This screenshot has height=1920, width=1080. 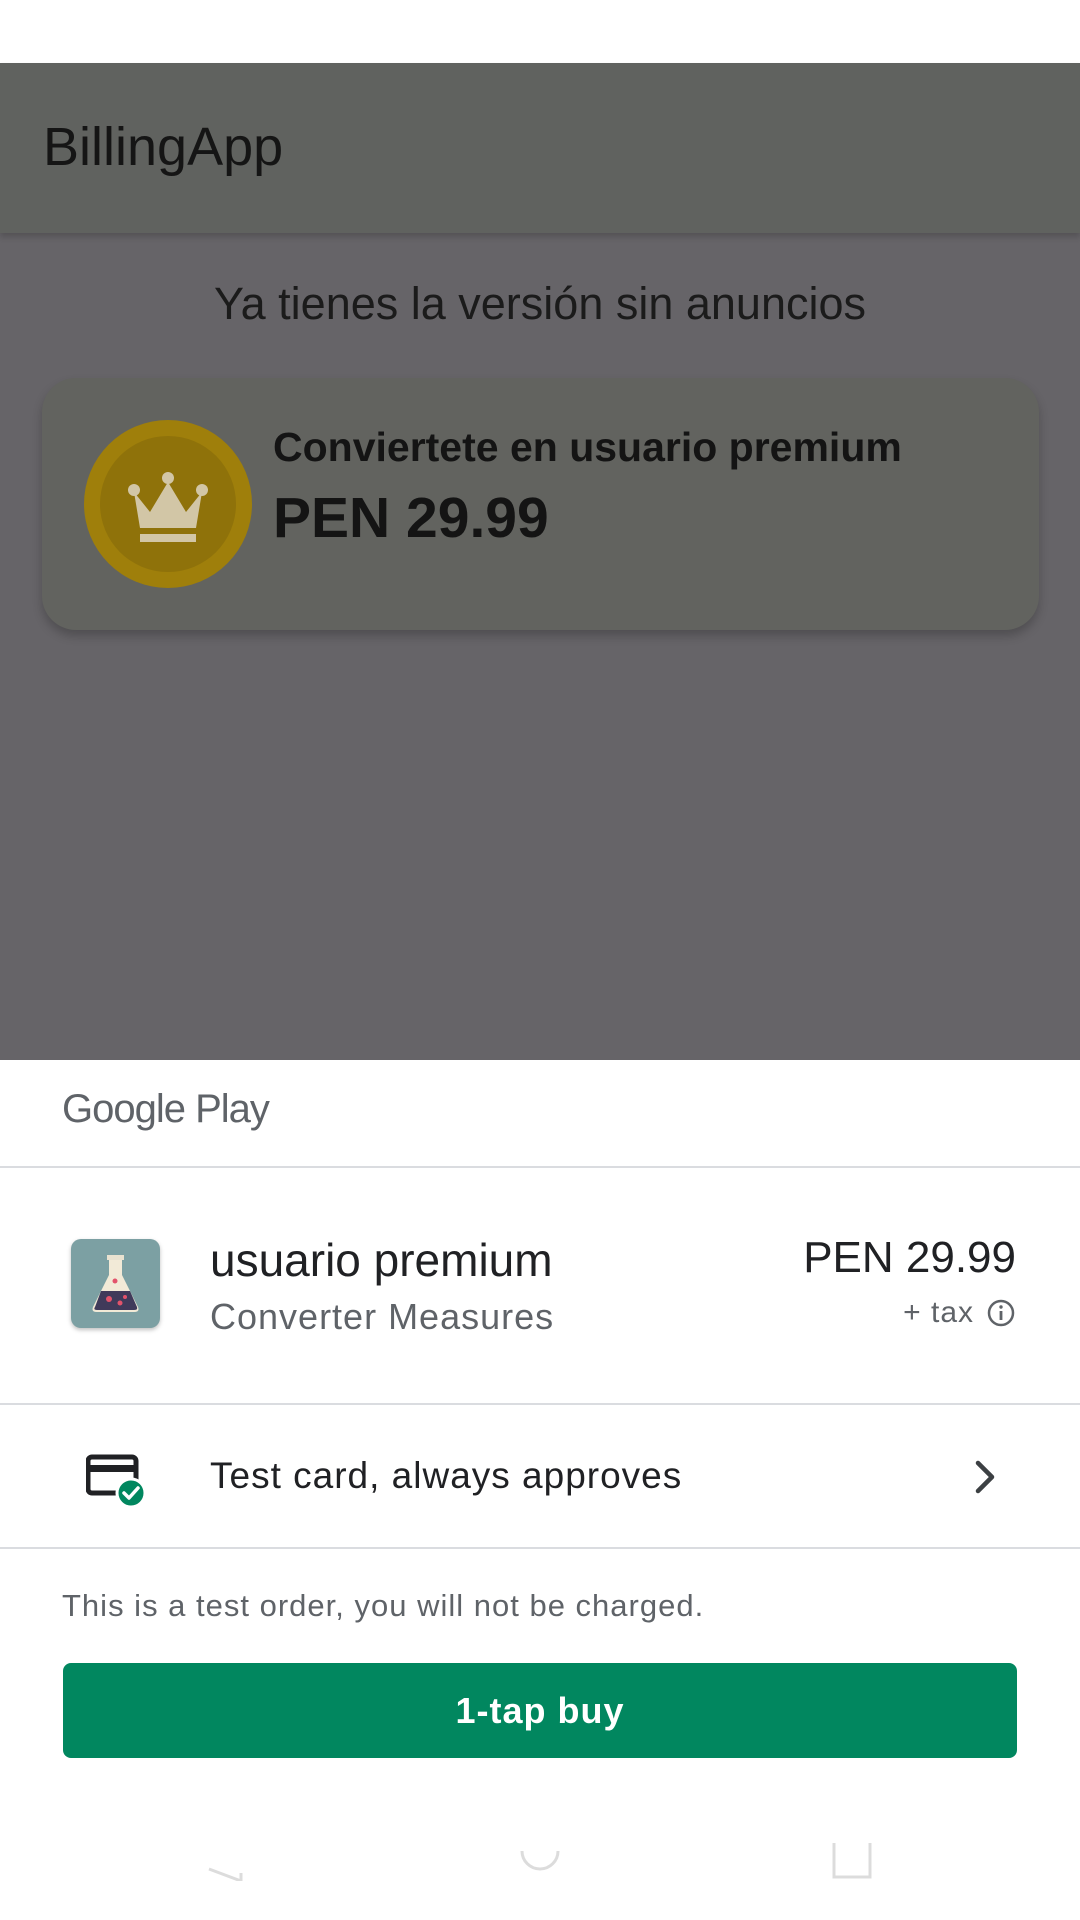 I want to click on chevron-right-icon, so click(x=985, y=1477).